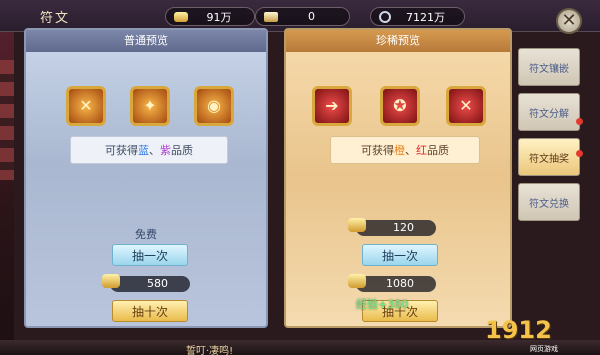 This screenshot has height=355, width=600. Describe the element at coordinates (146, 283) in the screenshot. I see `normal-ten-price: 580` at that location.